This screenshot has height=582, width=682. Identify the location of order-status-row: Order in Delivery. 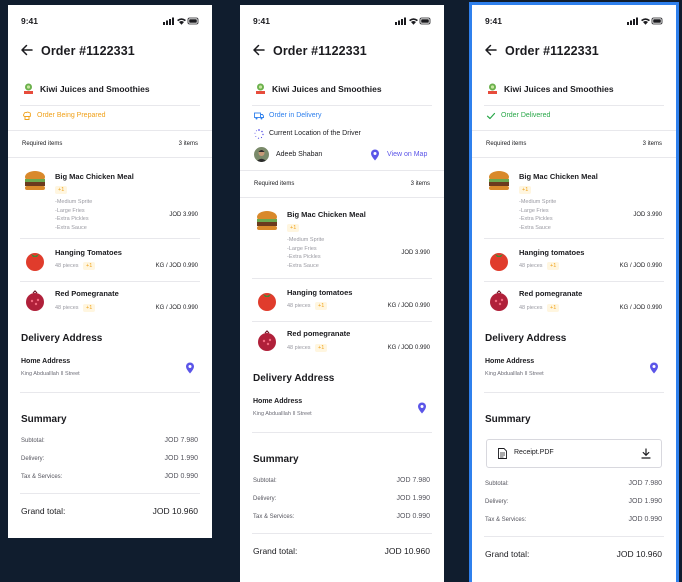
(342, 117).